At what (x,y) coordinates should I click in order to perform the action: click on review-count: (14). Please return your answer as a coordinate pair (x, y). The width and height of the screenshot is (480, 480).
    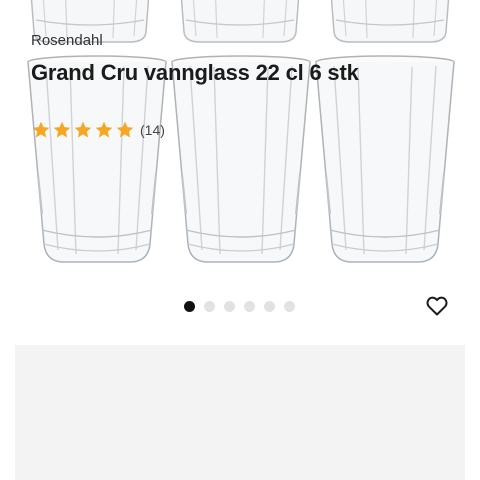
    Looking at the image, I should click on (152, 130).